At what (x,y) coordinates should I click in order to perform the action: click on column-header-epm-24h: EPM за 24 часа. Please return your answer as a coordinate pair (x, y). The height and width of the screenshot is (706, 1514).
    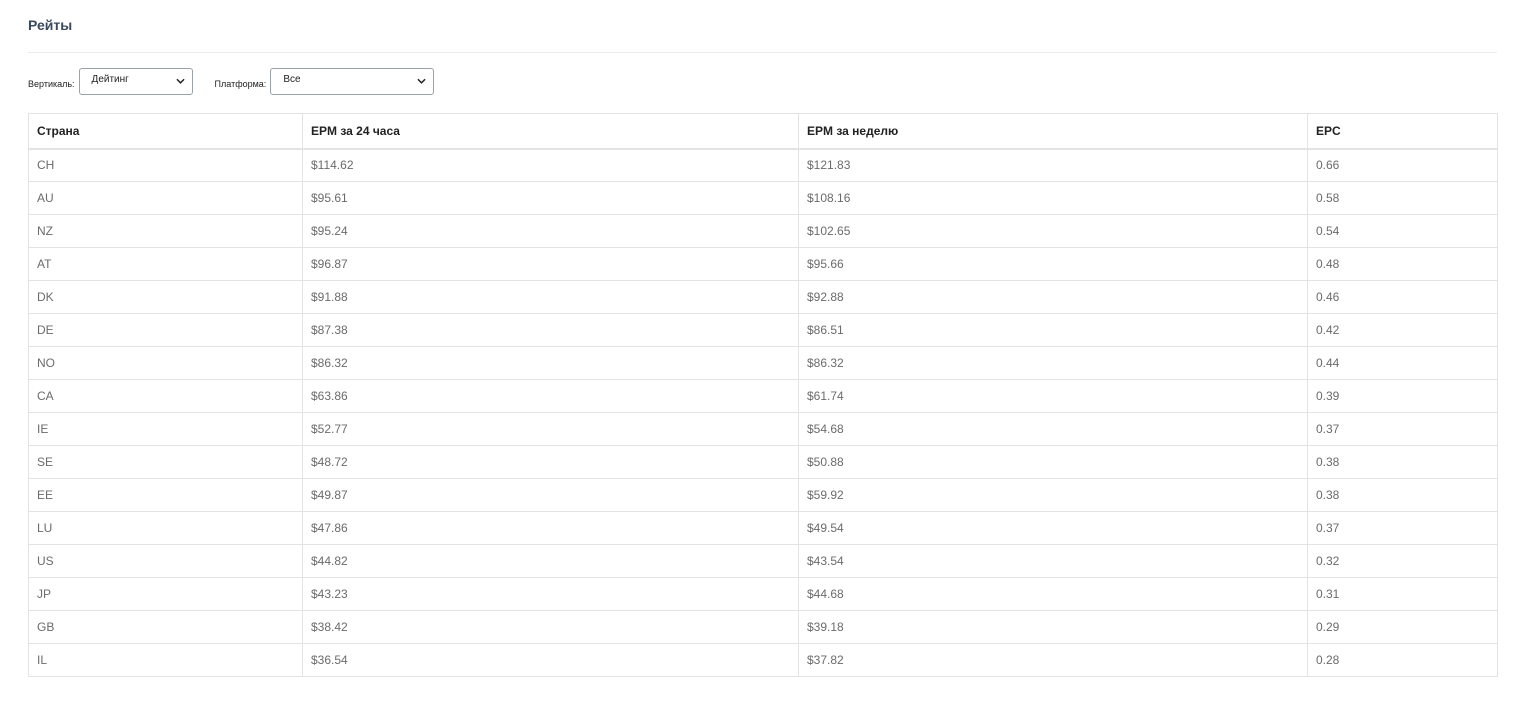
    Looking at the image, I should click on (550, 131).